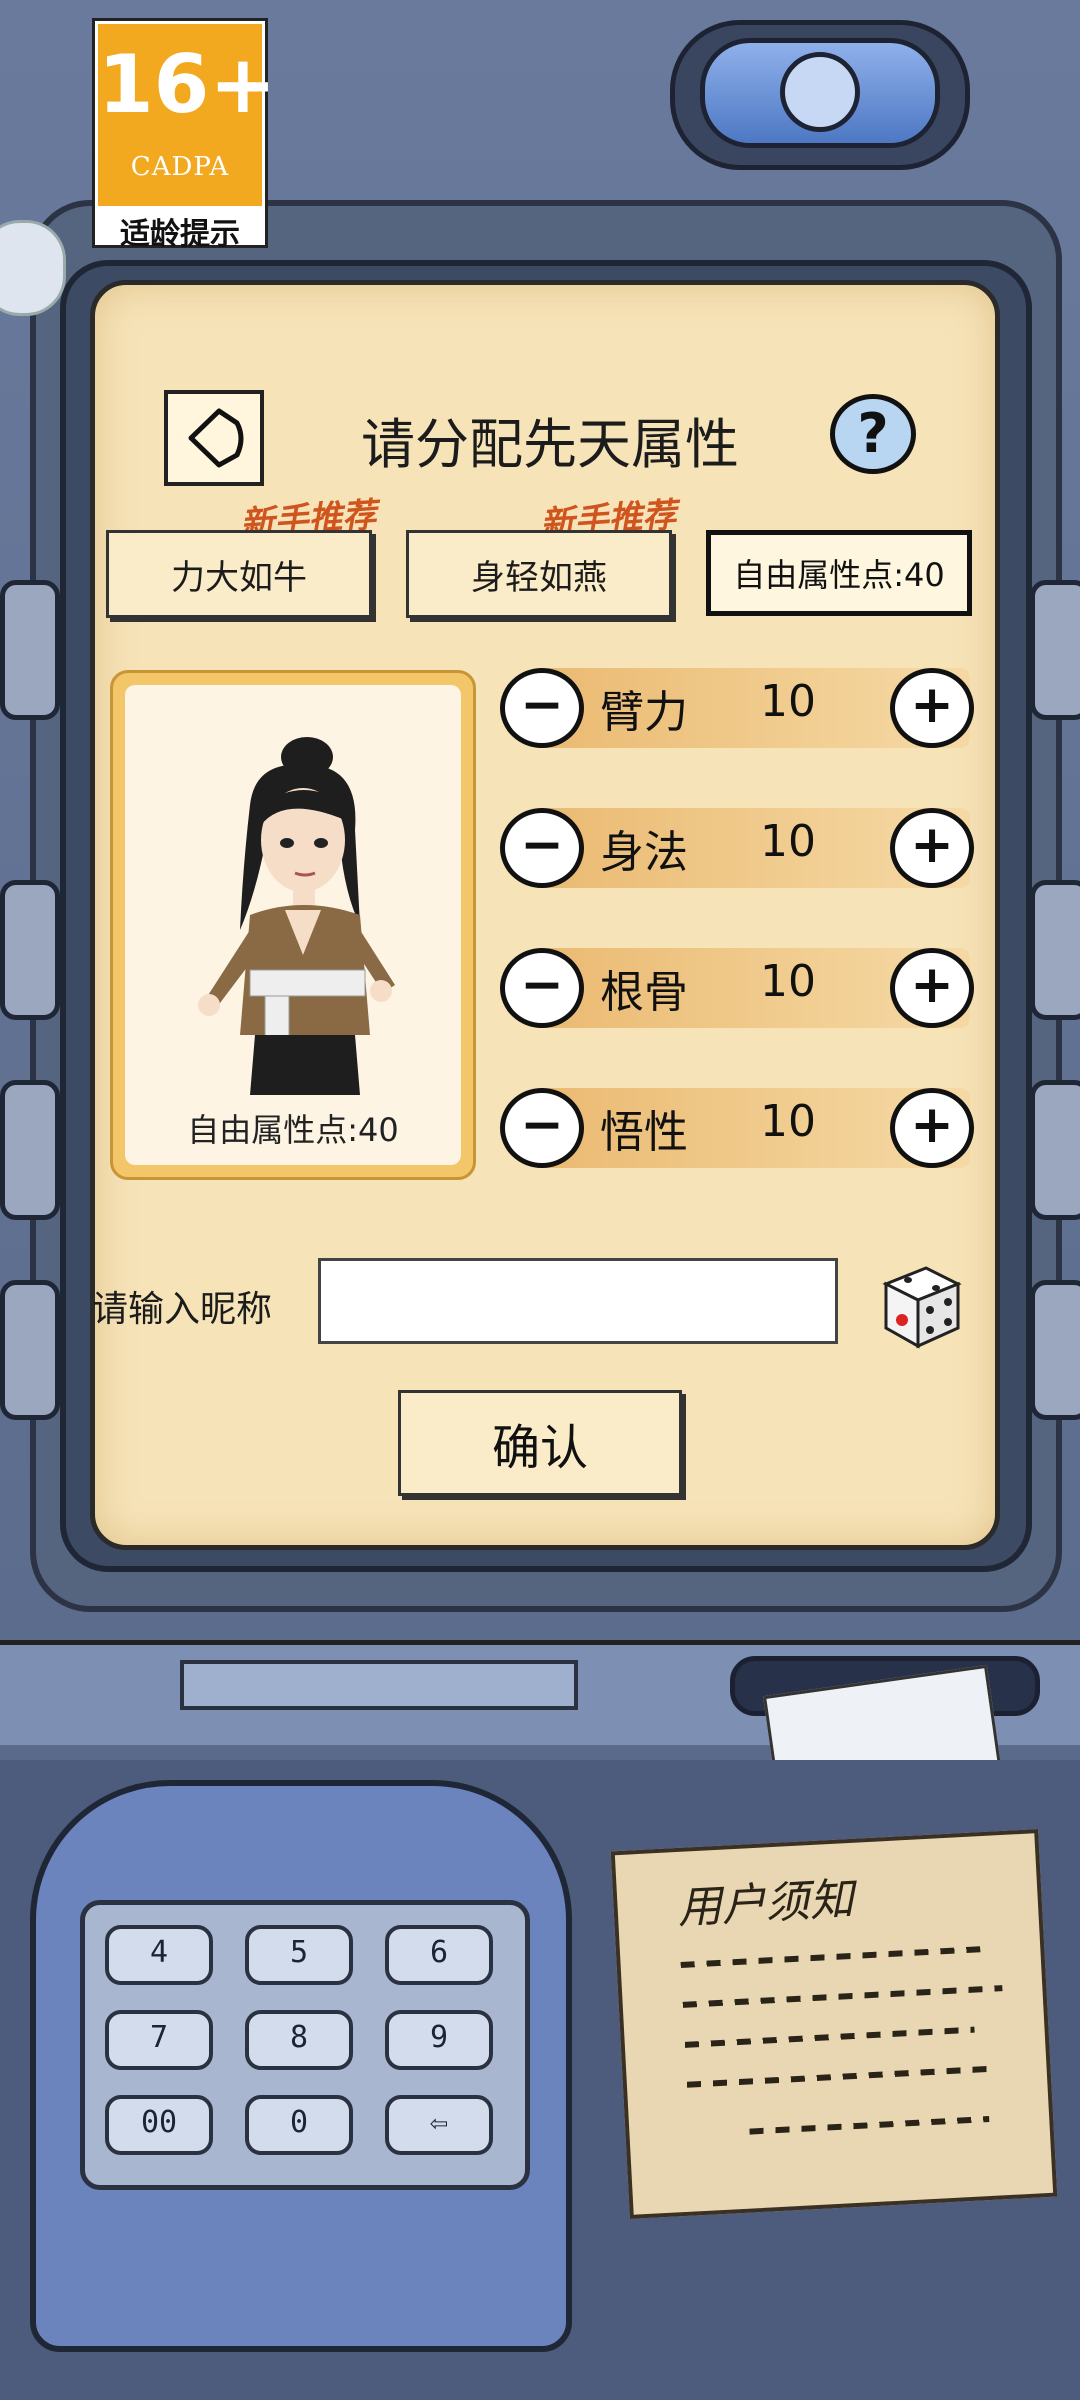  I want to click on floating-assistant-icon, so click(33, 268).